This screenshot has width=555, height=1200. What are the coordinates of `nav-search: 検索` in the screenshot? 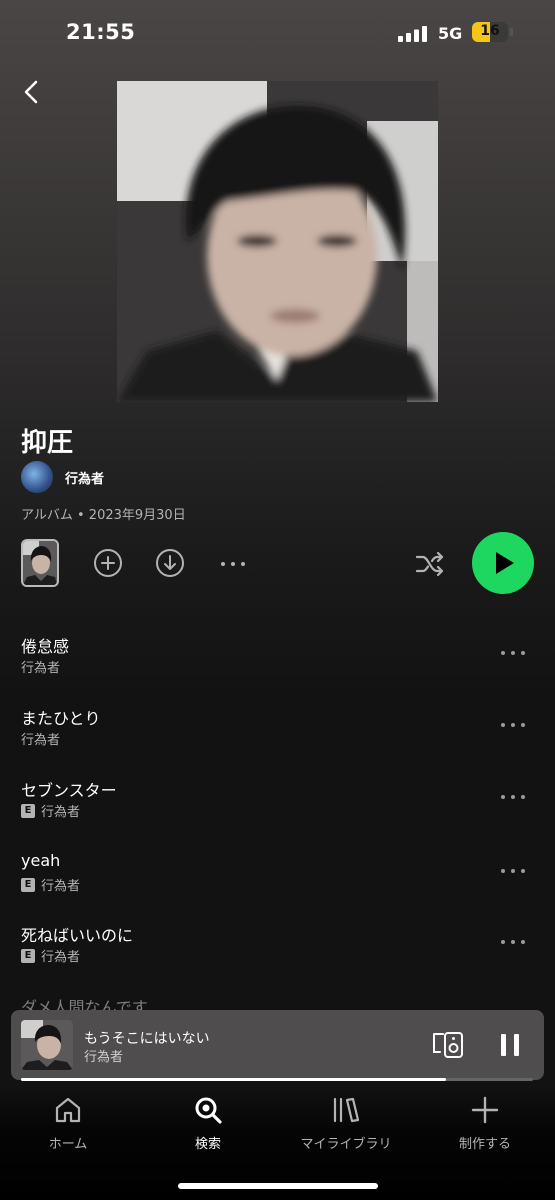 It's located at (208, 1123).